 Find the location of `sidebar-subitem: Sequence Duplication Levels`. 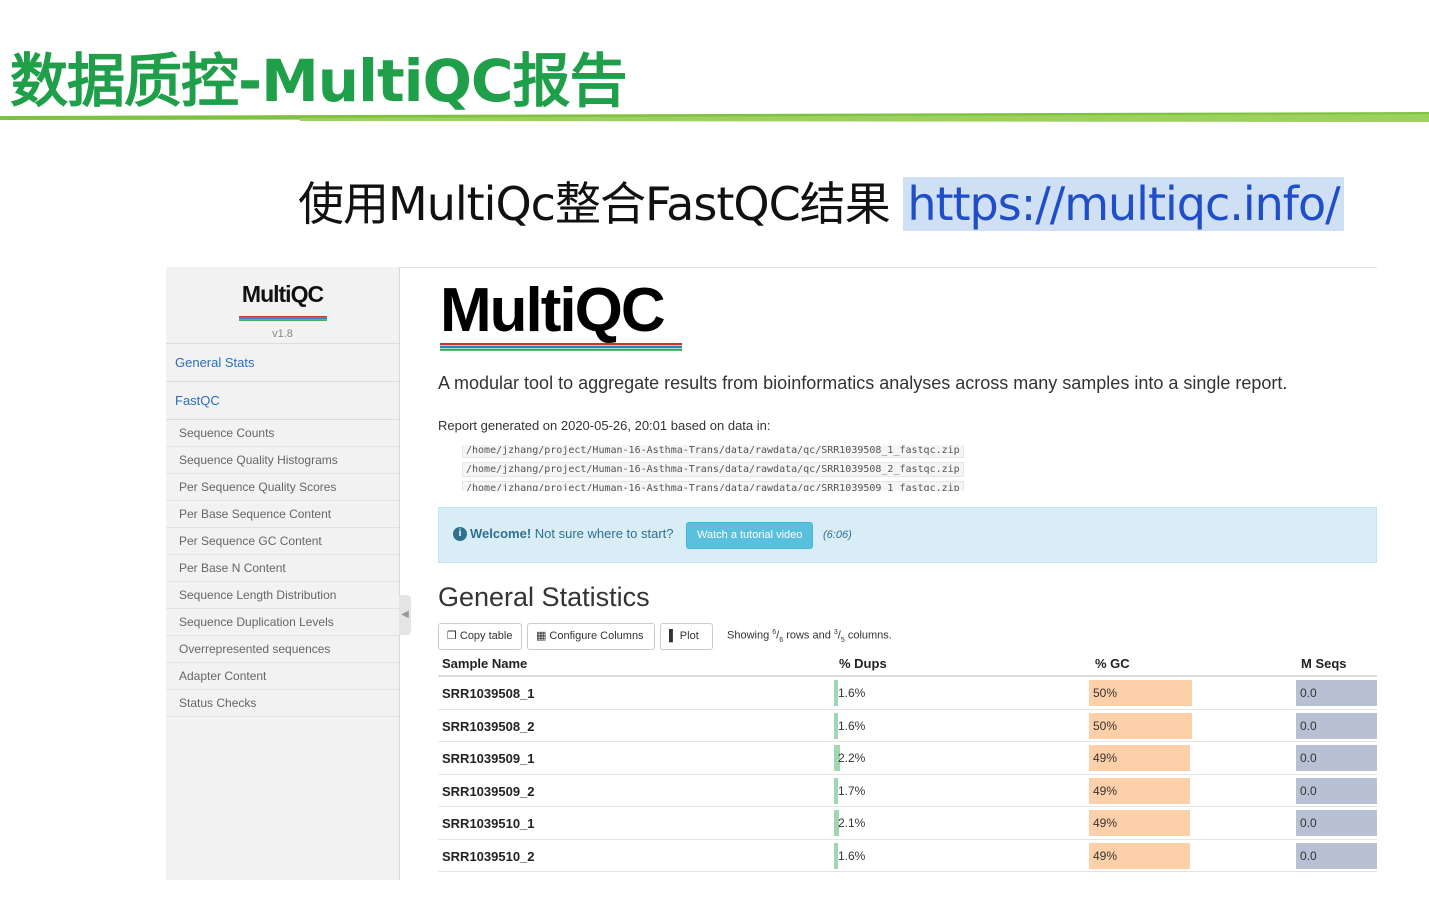

sidebar-subitem: Sequence Duplication Levels is located at coordinates (282, 622).